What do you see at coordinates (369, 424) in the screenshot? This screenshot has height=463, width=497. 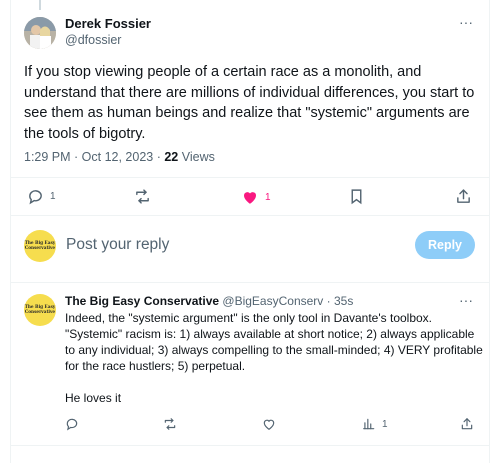 I see `views-chart-icon` at bounding box center [369, 424].